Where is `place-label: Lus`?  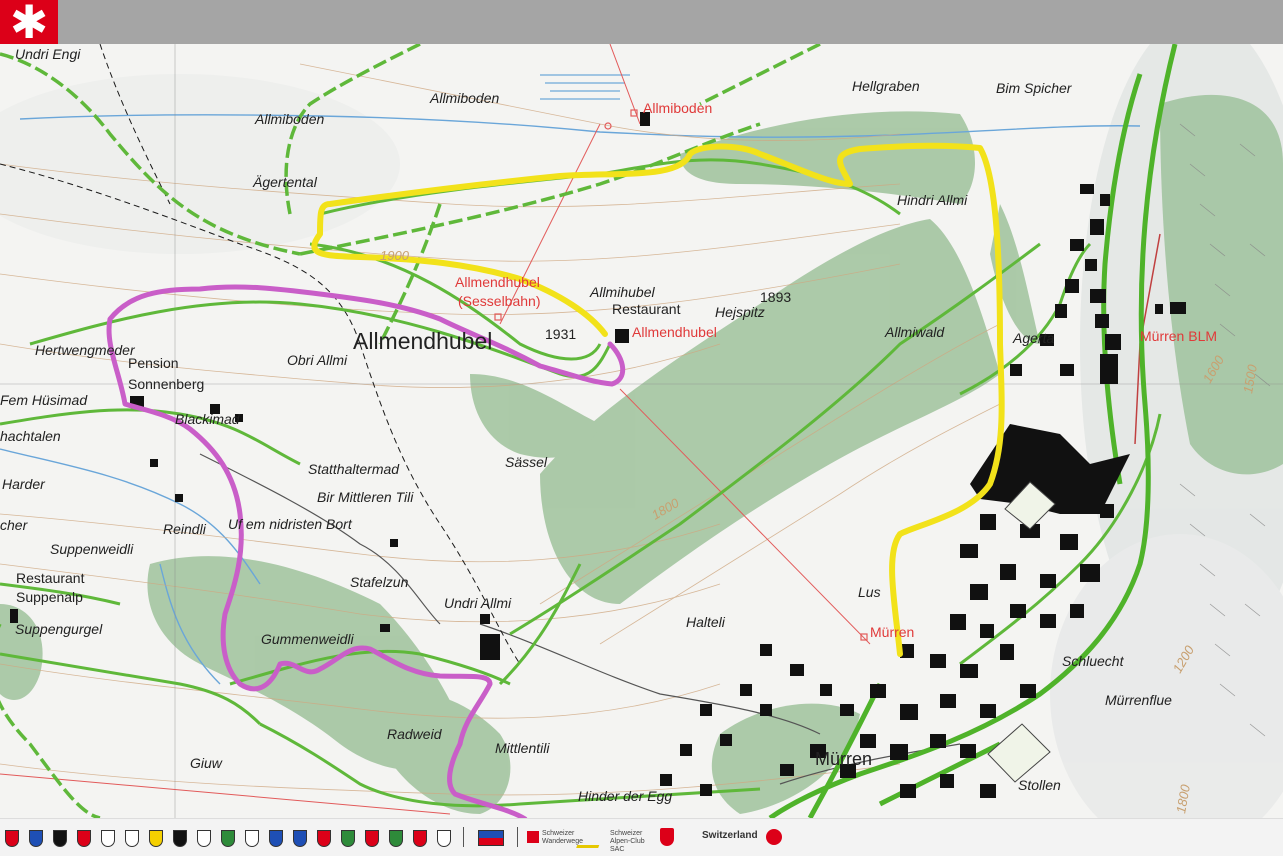
place-label: Lus is located at coordinates (869, 592).